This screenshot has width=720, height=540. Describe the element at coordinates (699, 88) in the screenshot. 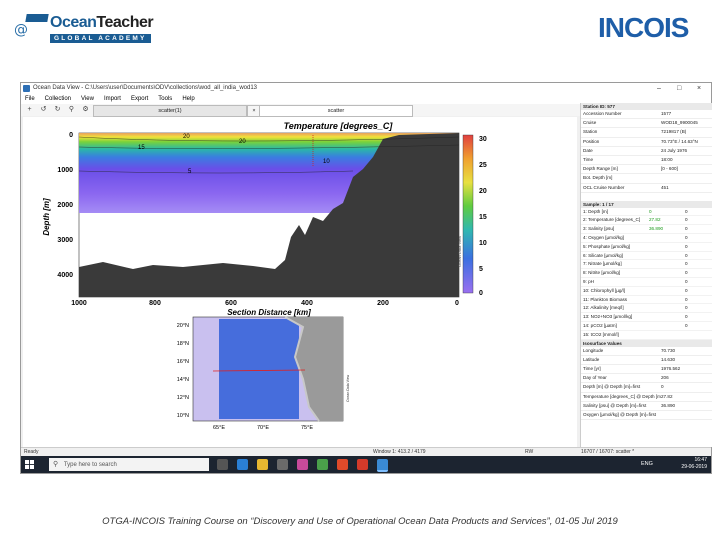

I see `close-button: ×` at that location.